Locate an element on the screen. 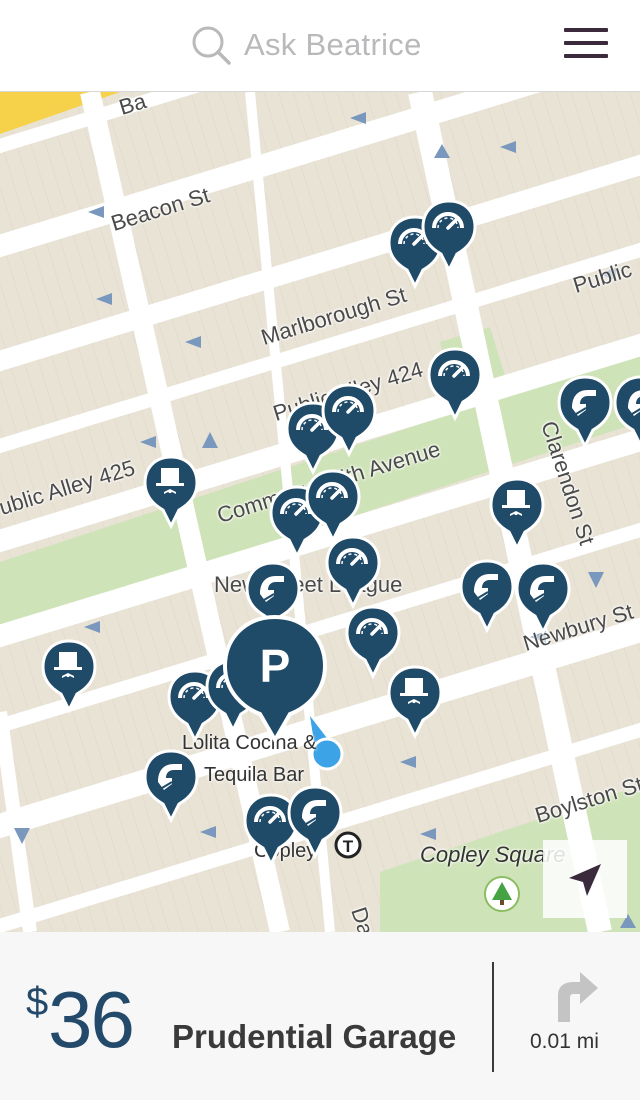 The width and height of the screenshot is (640, 1100). price-amount: 36 is located at coordinates (91, 1019).